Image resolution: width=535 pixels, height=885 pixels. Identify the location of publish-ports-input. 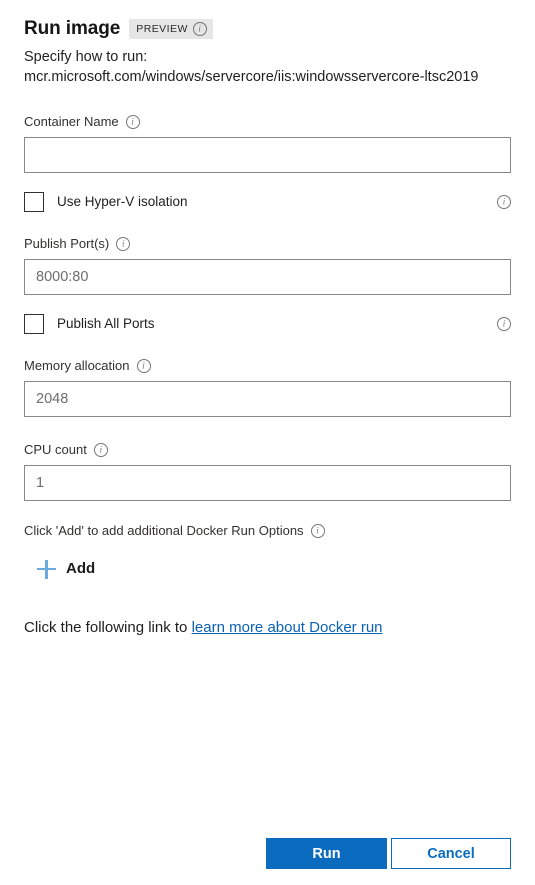
(267, 277).